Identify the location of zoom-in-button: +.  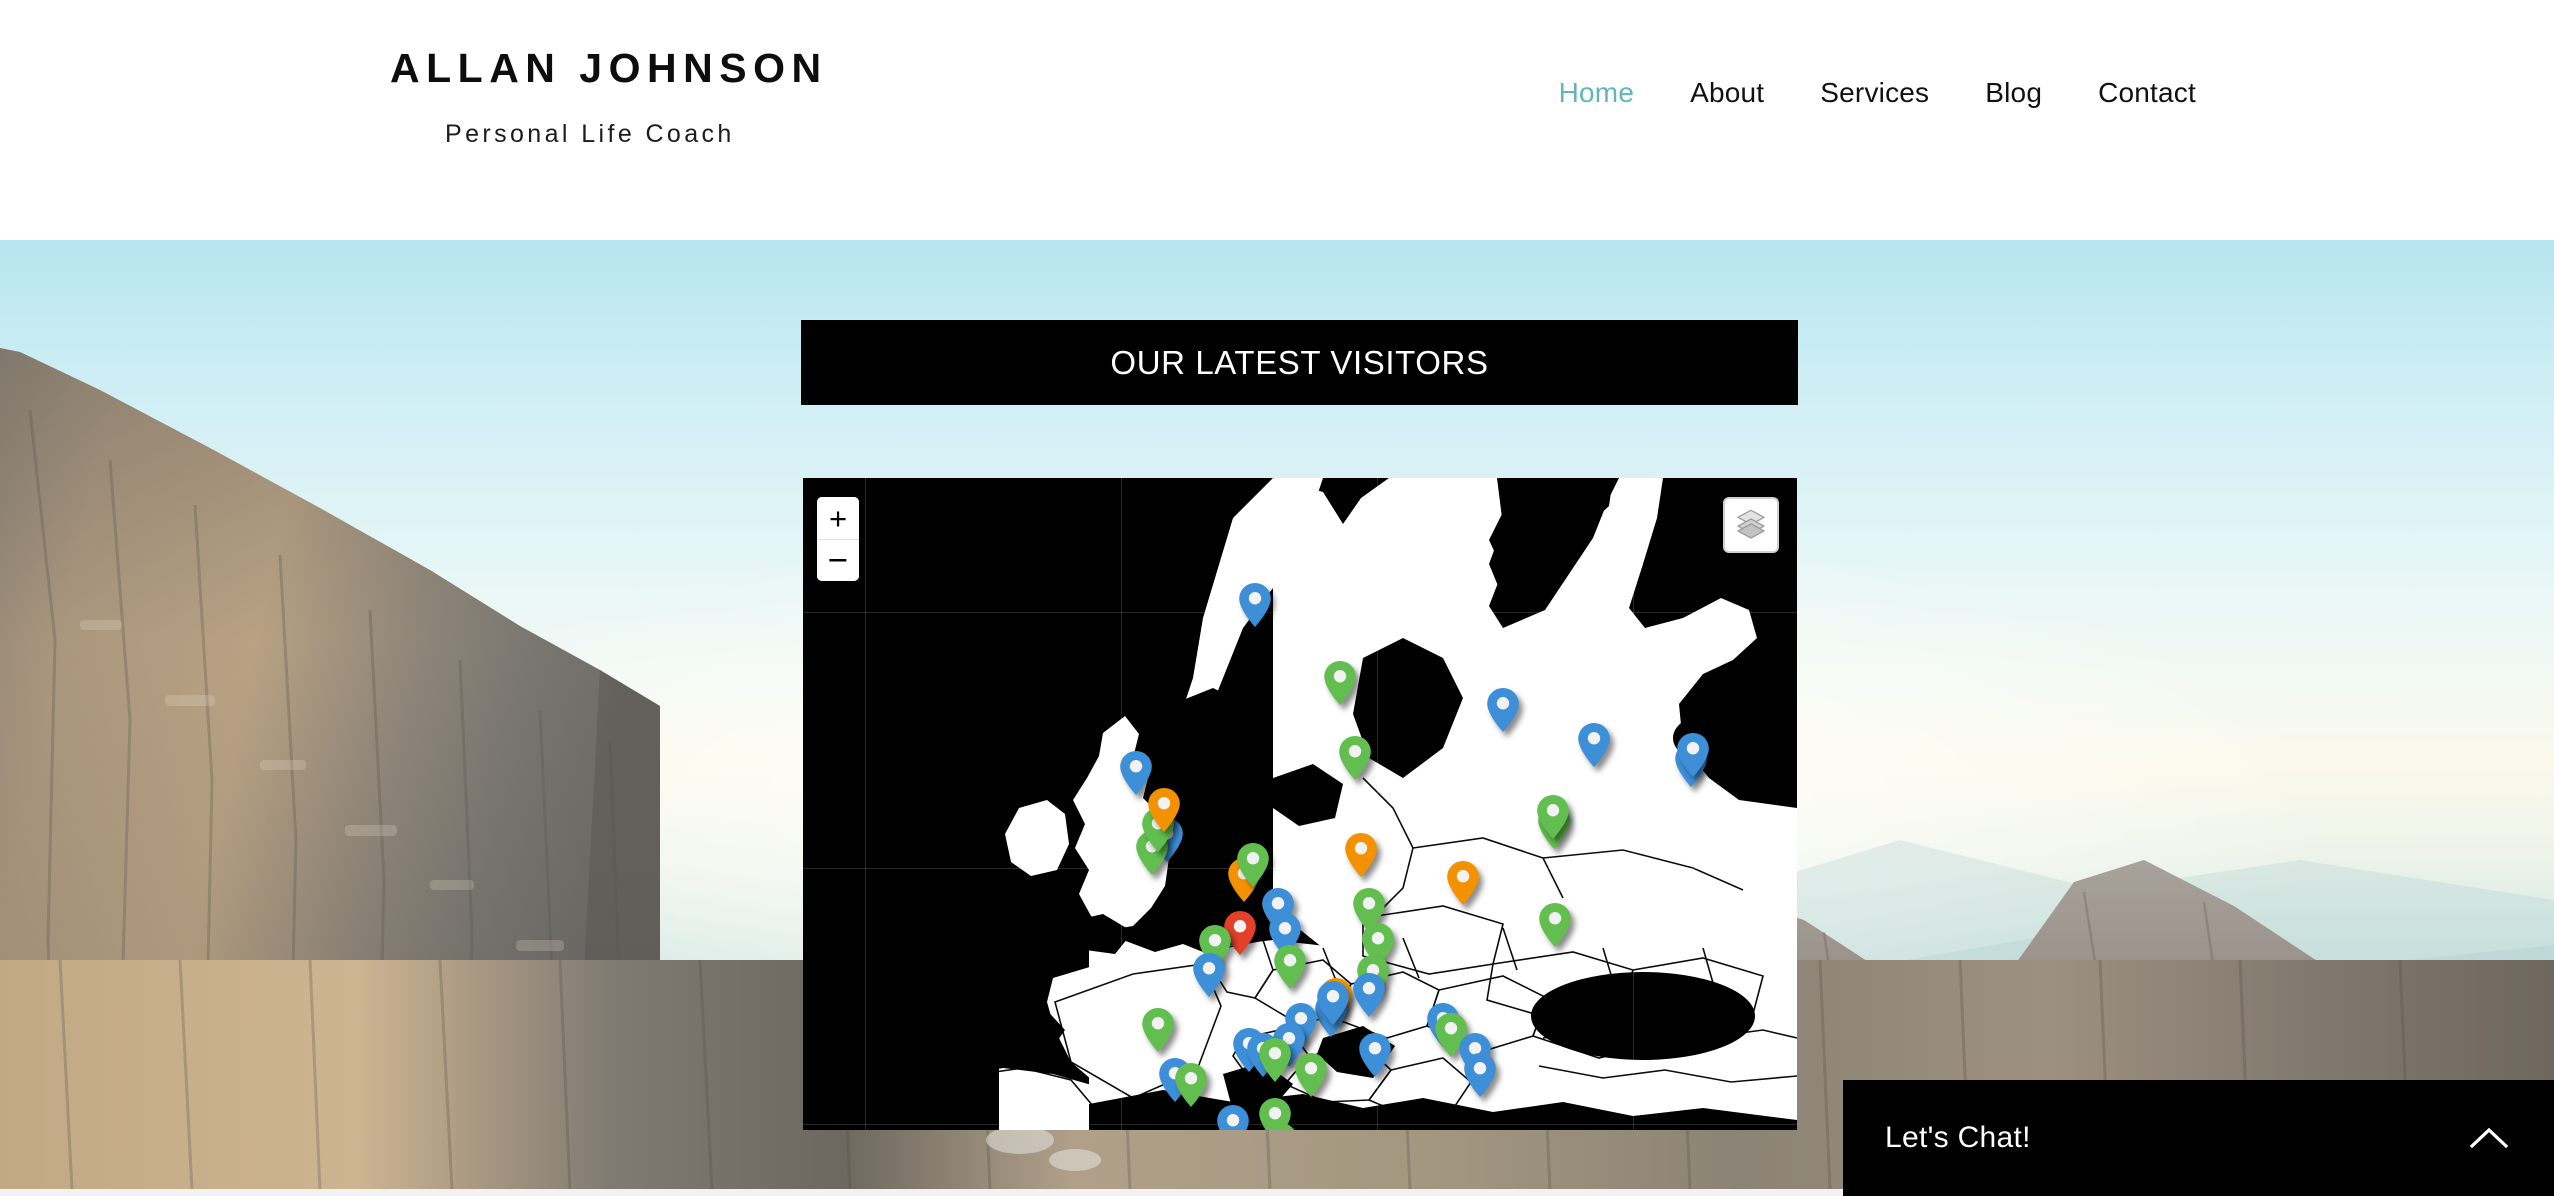
(838, 518).